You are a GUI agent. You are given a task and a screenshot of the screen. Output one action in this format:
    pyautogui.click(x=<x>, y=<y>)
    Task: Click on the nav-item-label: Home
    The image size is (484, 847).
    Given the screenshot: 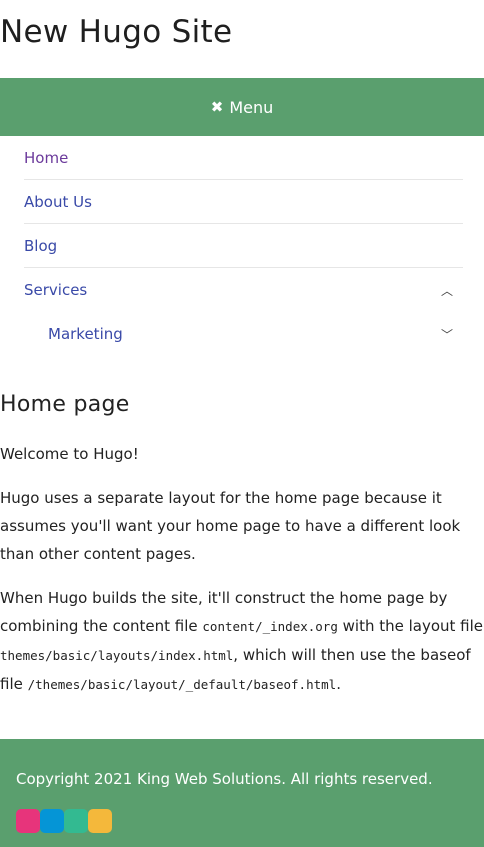 What is the action you would take?
    pyautogui.click(x=46, y=157)
    